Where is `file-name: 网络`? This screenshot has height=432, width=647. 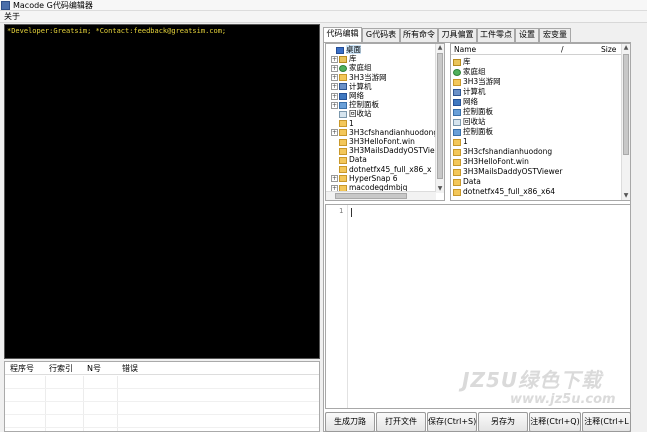 file-name: 网络 is located at coordinates (470, 101).